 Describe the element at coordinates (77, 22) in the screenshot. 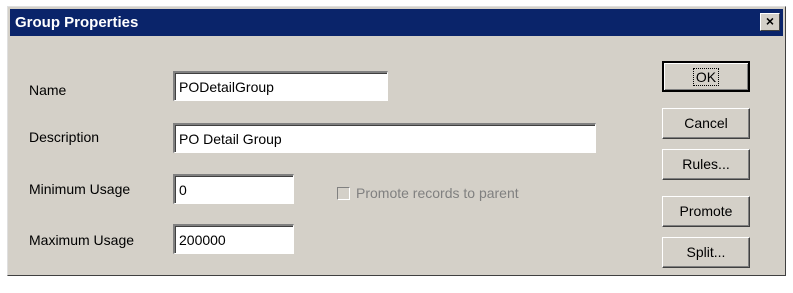

I see `dialog-title: Group Properties` at that location.